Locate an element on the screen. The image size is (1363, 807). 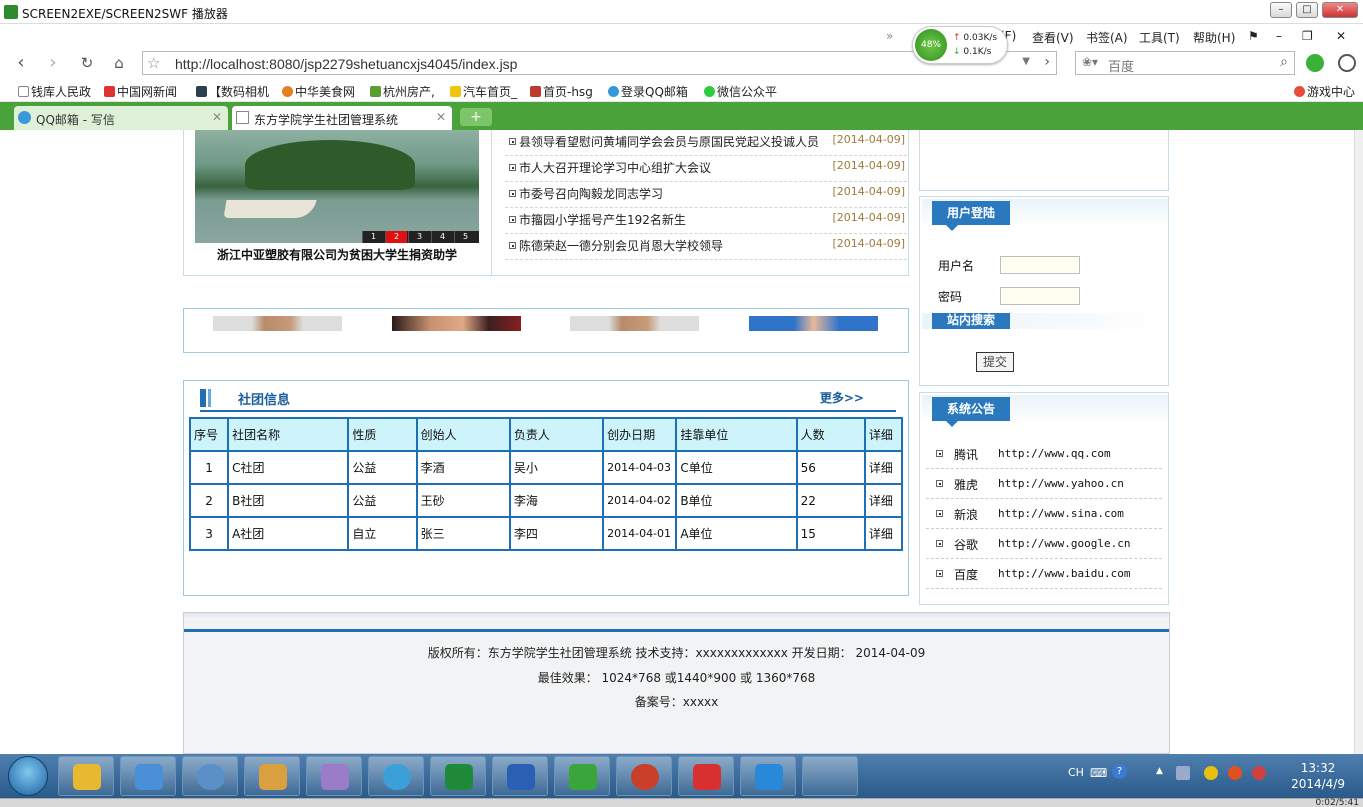
minimize-button: – is located at coordinates (1281, 10).